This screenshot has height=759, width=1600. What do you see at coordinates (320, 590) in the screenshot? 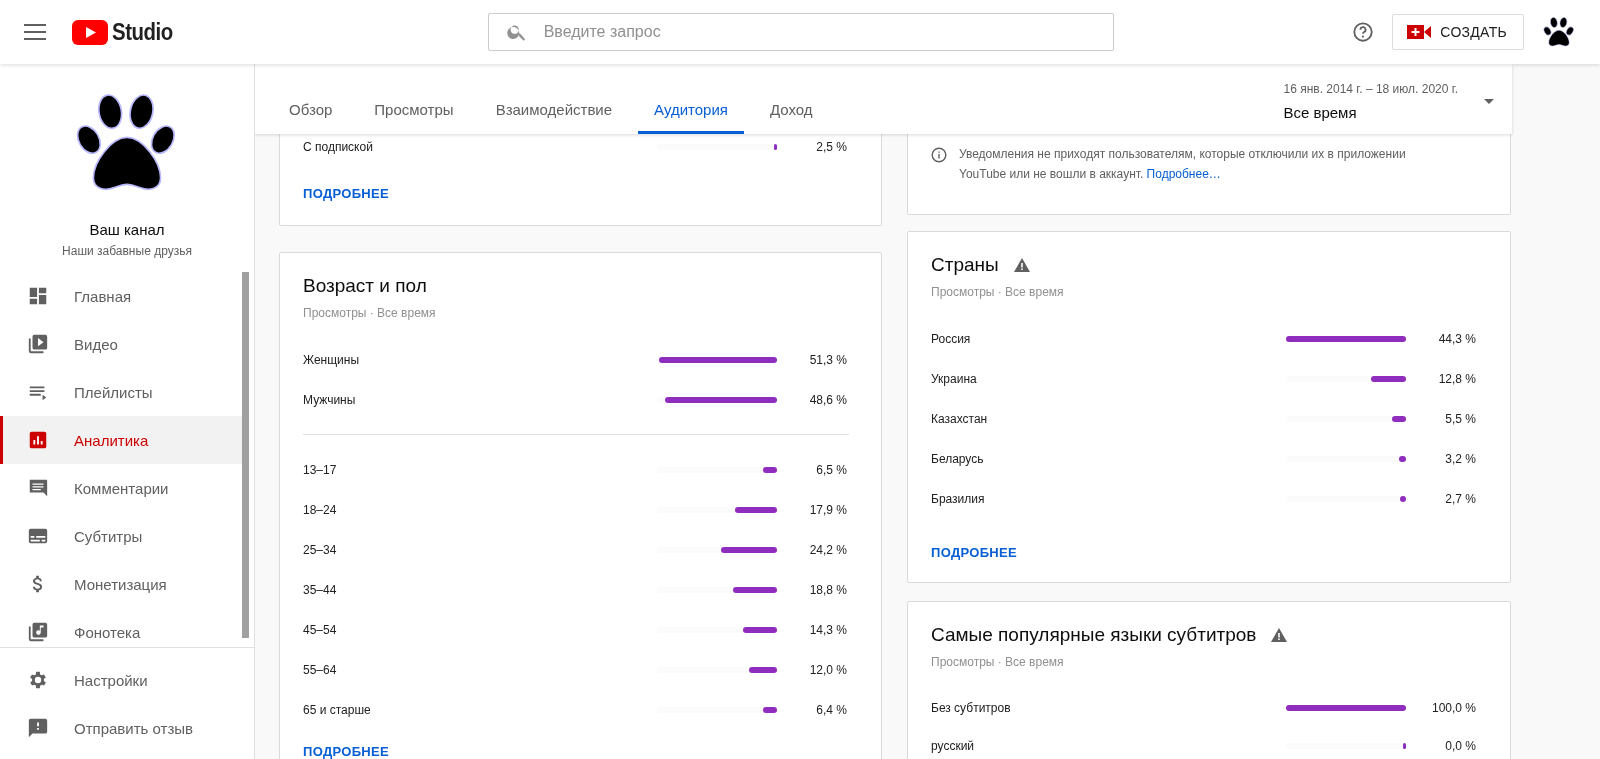
I see `row-label: 35–44` at bounding box center [320, 590].